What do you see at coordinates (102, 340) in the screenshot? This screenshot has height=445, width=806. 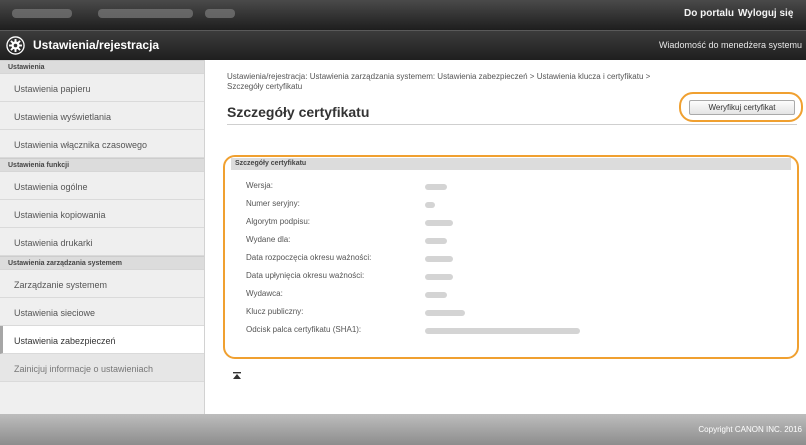 I see `sidebar-item-security-settings: Ustawienia zabezpieczeń` at bounding box center [102, 340].